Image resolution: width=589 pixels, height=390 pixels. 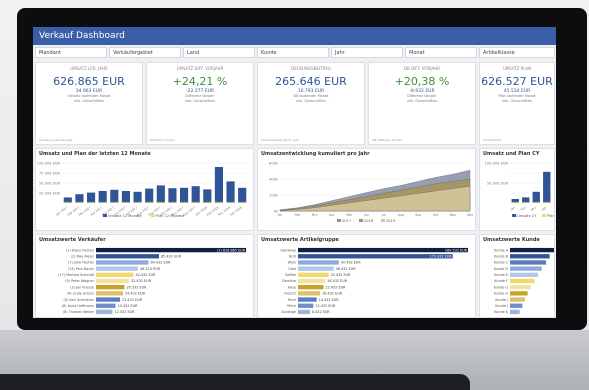 I want to click on category-label: Milch, so click(x=291, y=306).